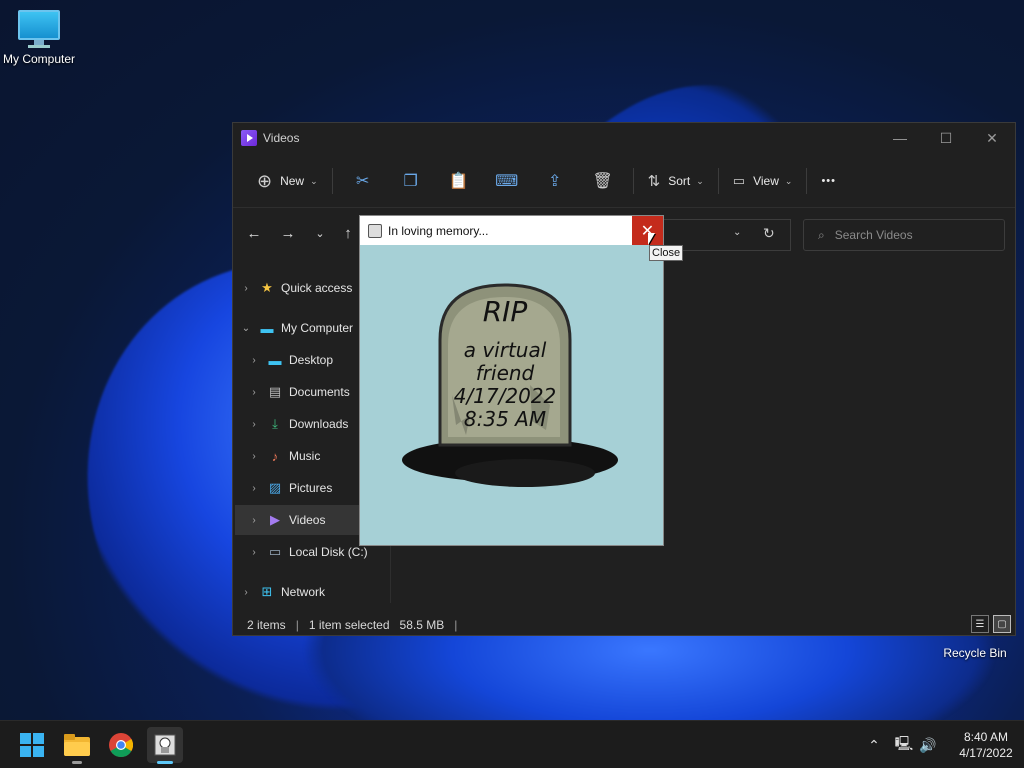 This screenshot has height=768, width=1024. What do you see at coordinates (267, 591) in the screenshot?
I see `network-icon: ⊞` at bounding box center [267, 591].